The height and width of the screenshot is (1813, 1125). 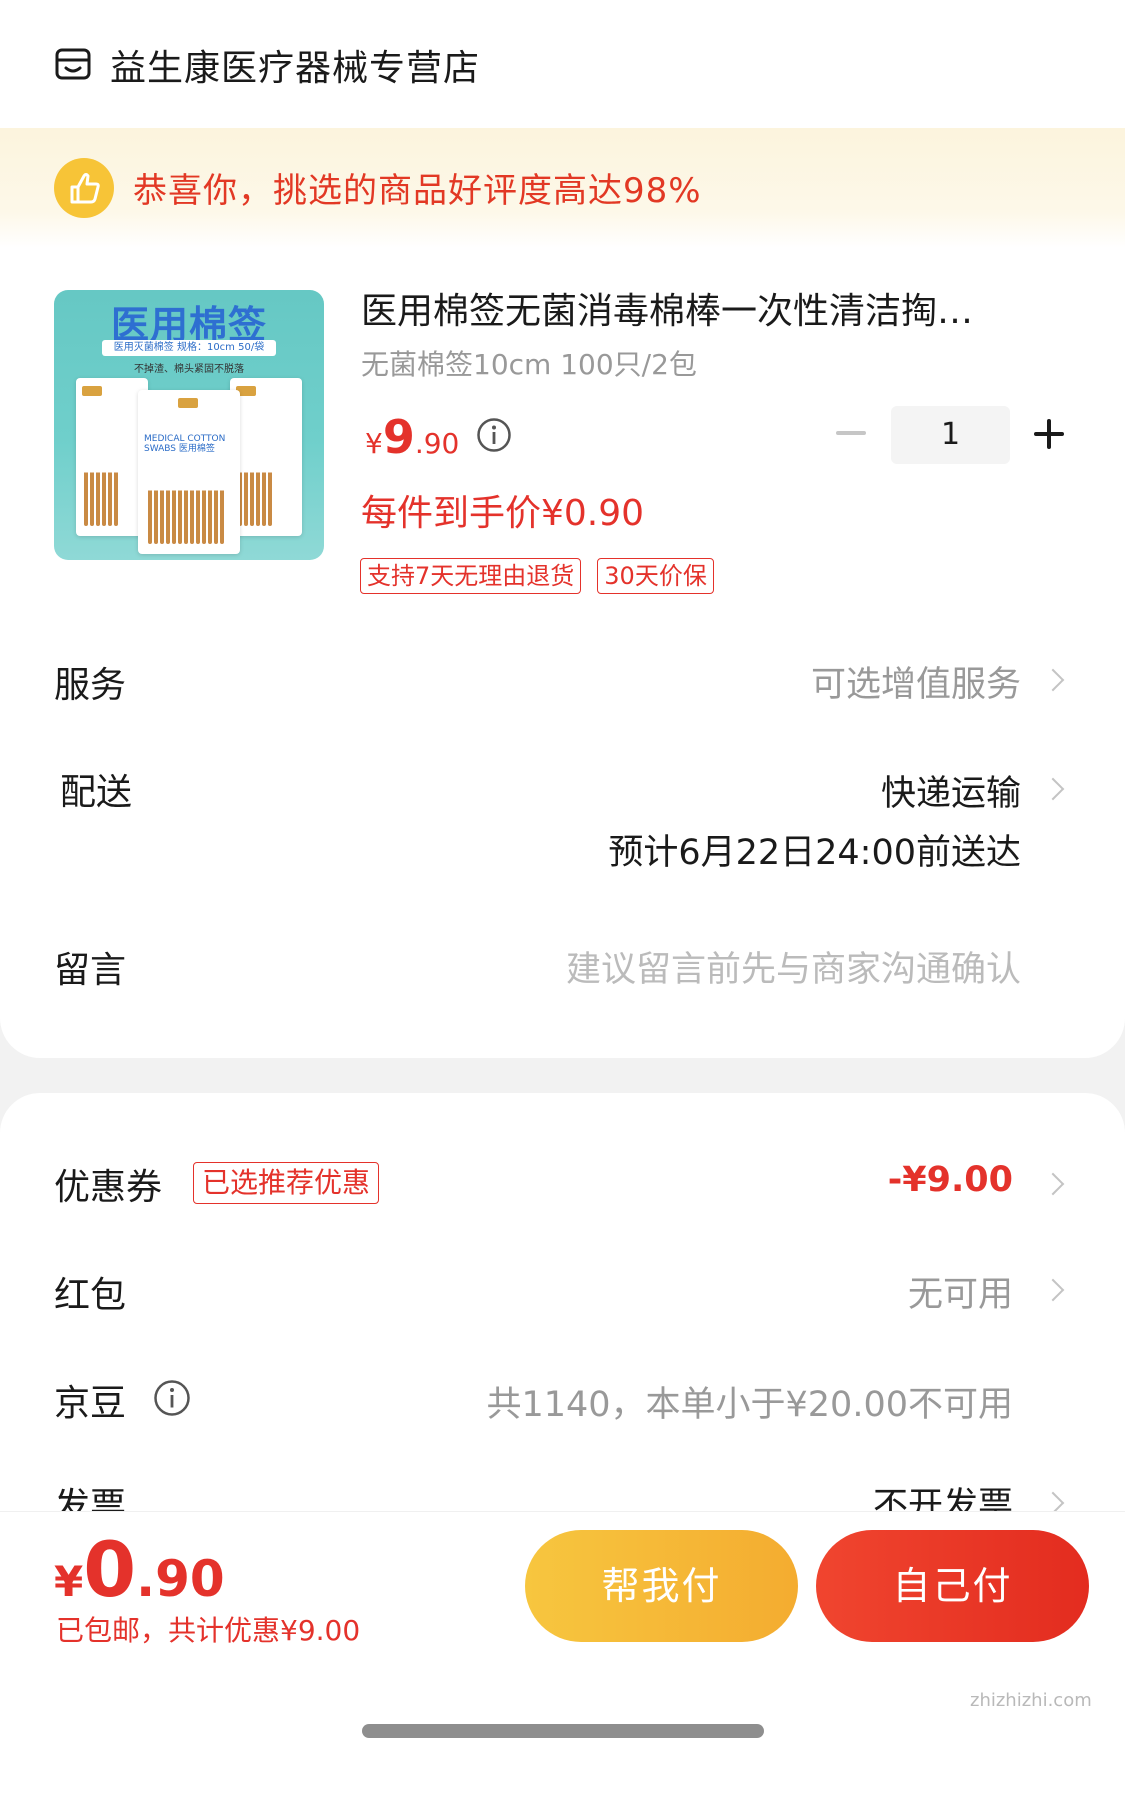 I want to click on tag-return-policy: 支持7天无理由退货, so click(x=471, y=576).